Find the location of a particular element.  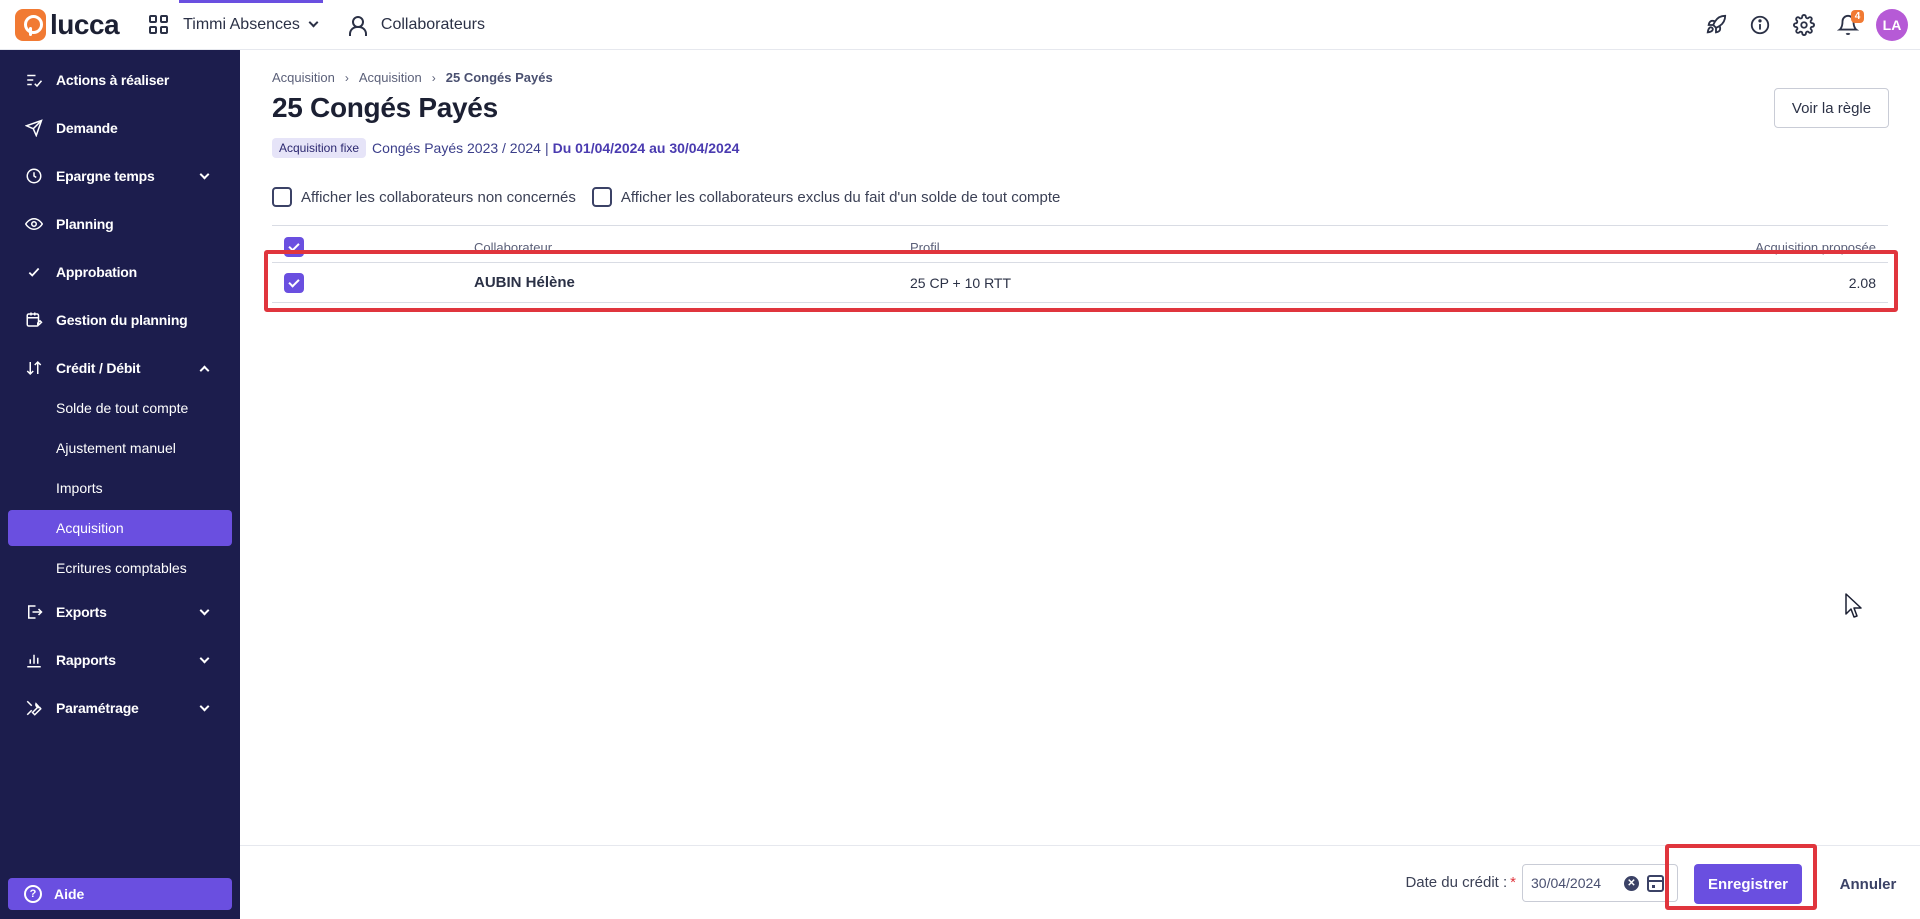

apps-grid-icon is located at coordinates (159, 24).